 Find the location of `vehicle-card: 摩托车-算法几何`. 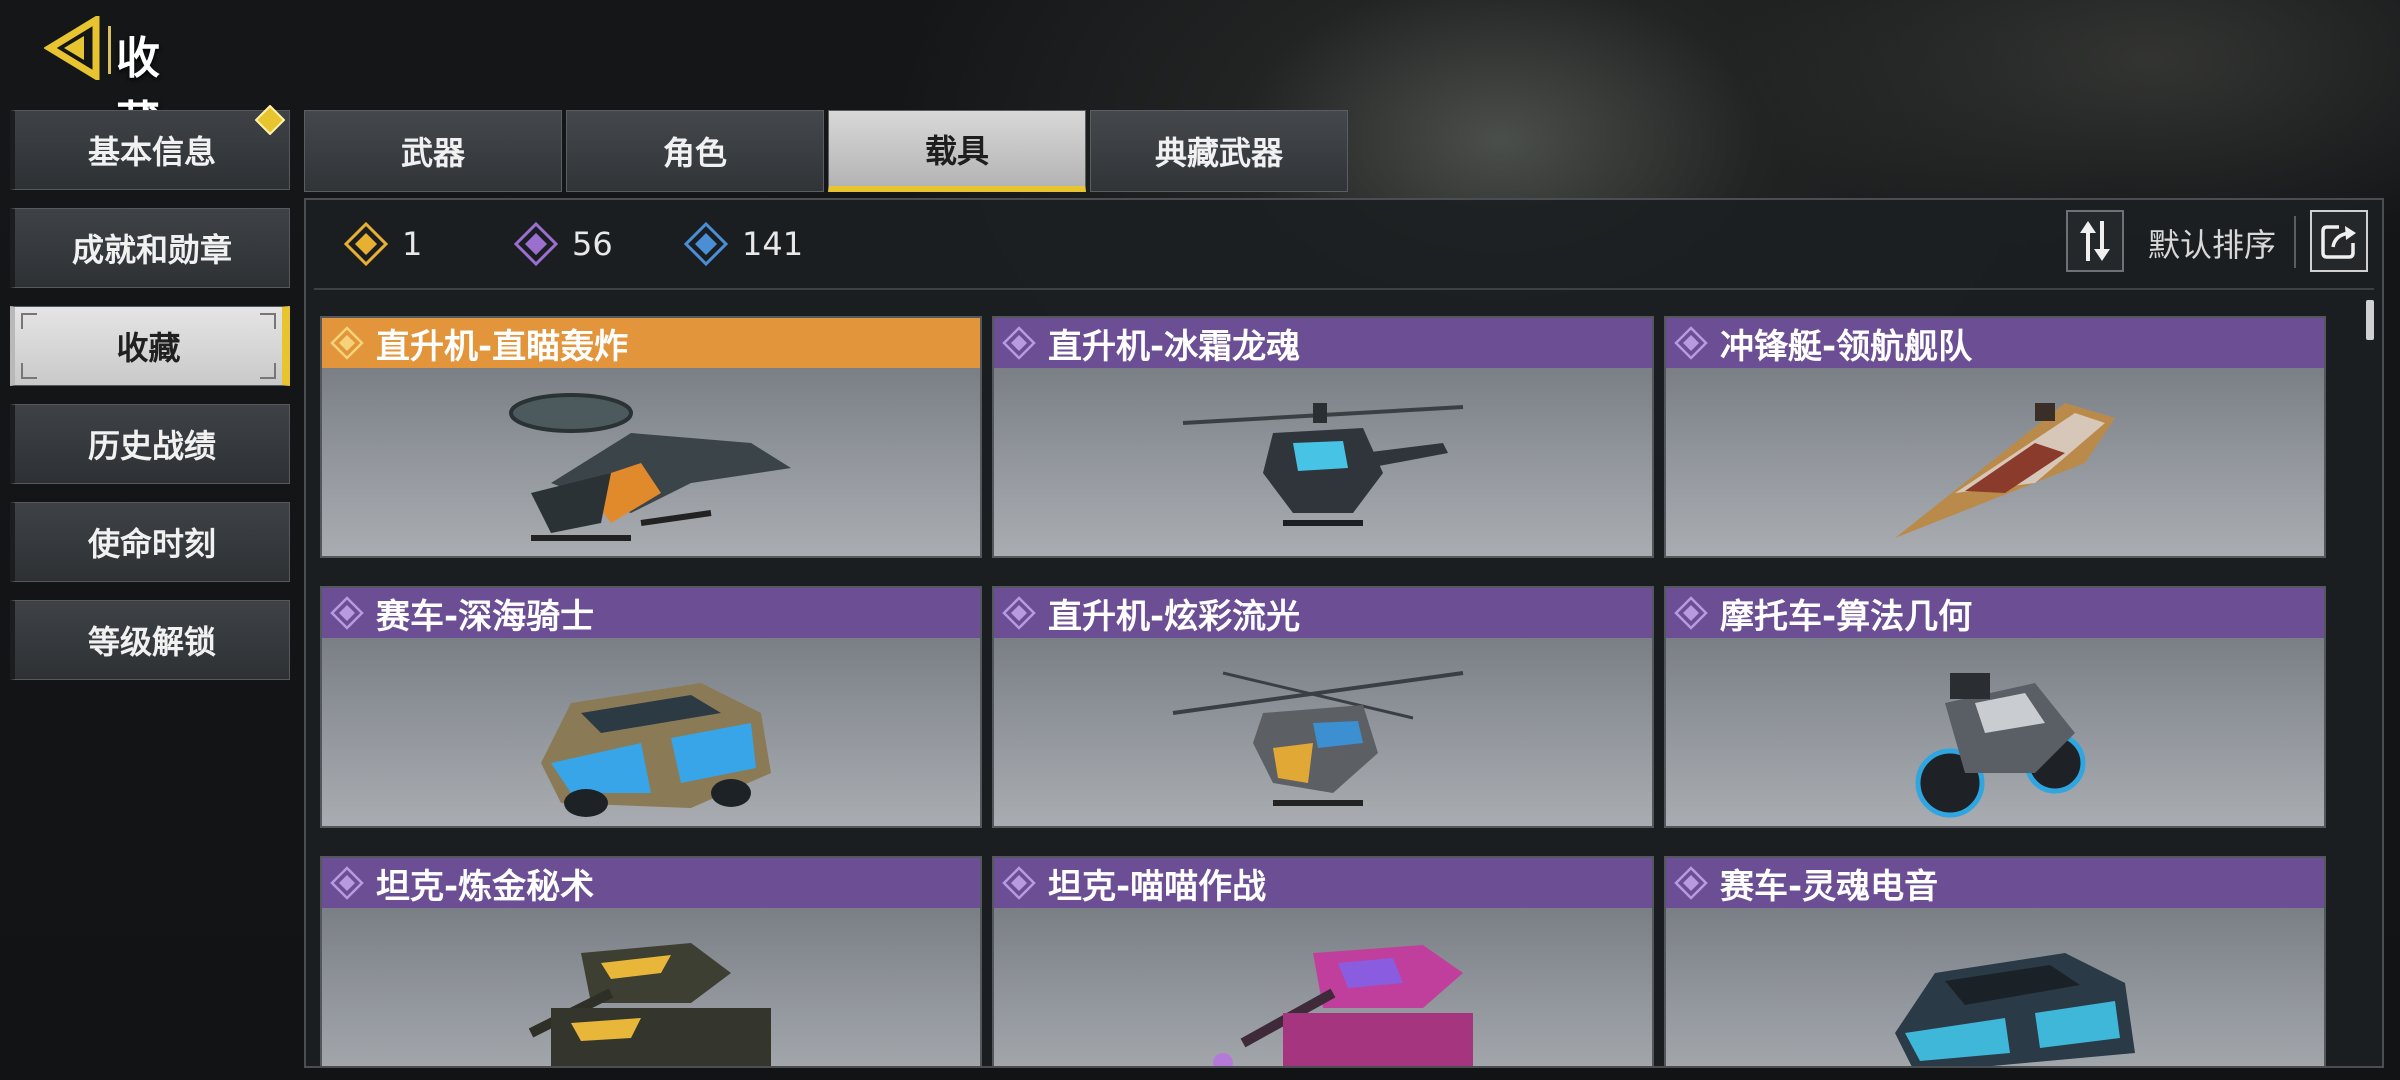

vehicle-card: 摩托车-算法几何 is located at coordinates (1995, 707).